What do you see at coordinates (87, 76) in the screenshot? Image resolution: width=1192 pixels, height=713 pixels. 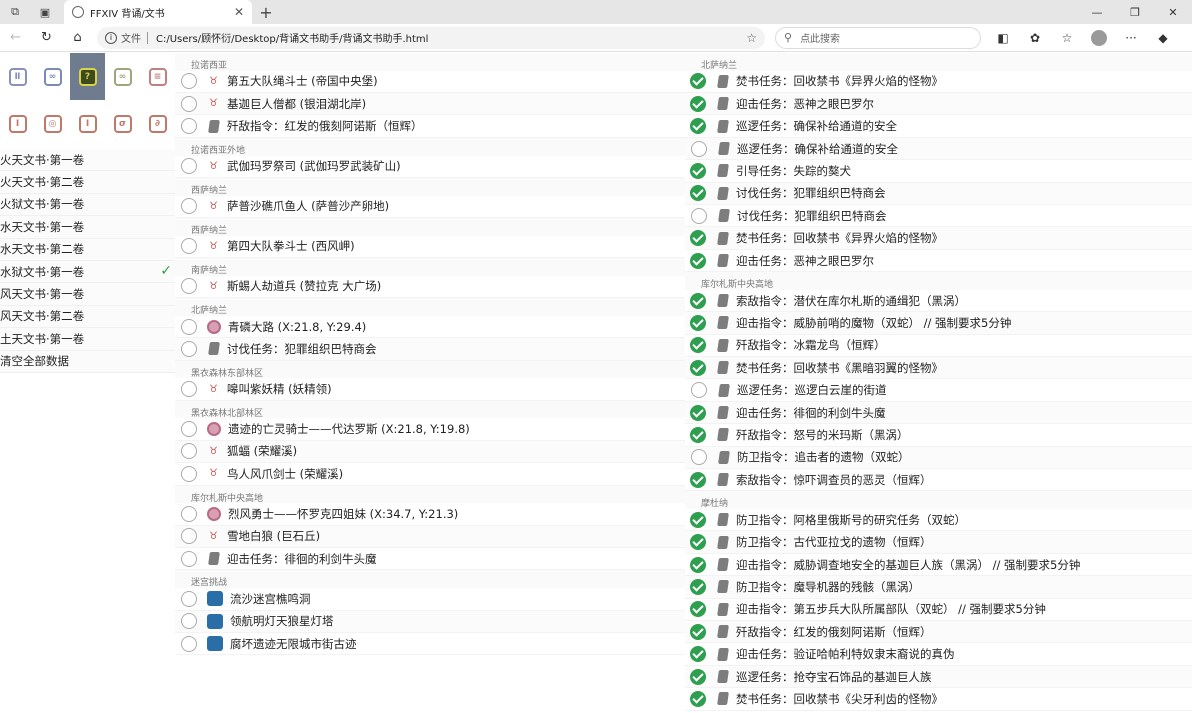 I see `class-button-selected: ?` at bounding box center [87, 76].